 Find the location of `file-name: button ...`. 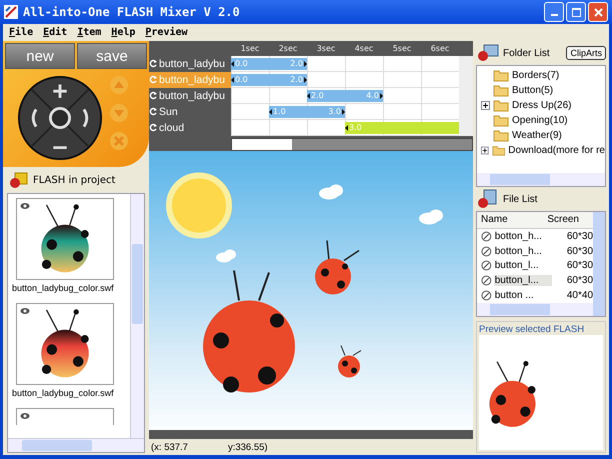

file-name: button ... is located at coordinates (523, 296).